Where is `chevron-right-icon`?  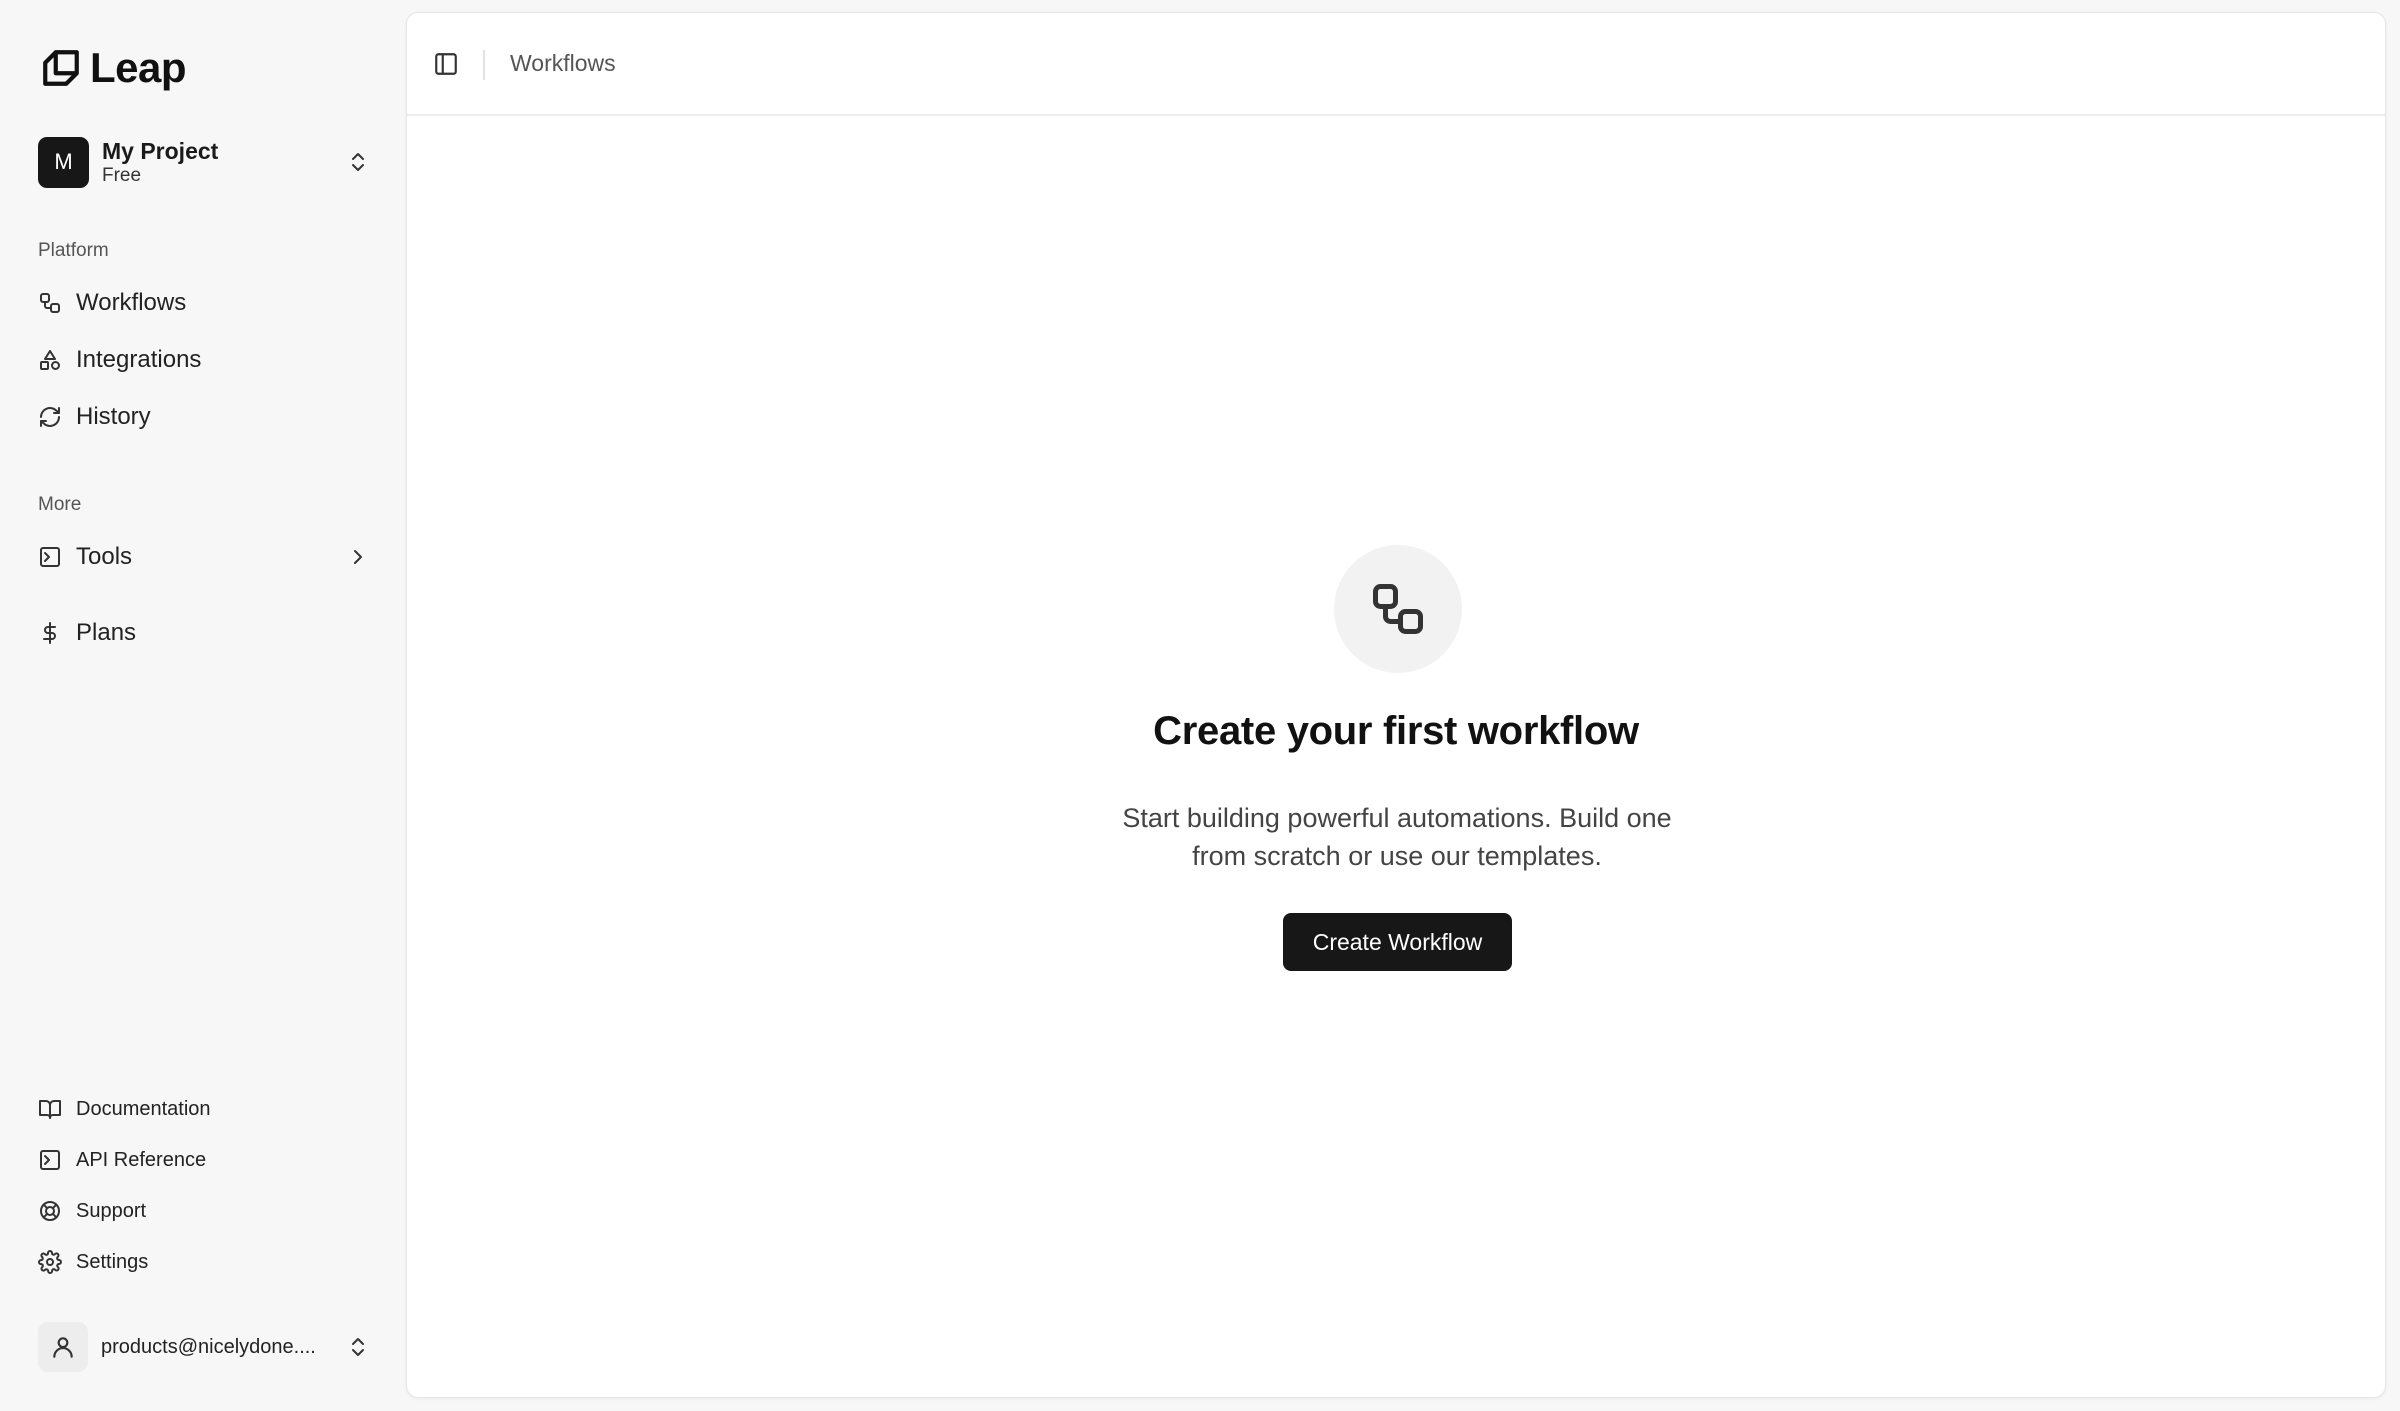
chevron-right-icon is located at coordinates (358, 557).